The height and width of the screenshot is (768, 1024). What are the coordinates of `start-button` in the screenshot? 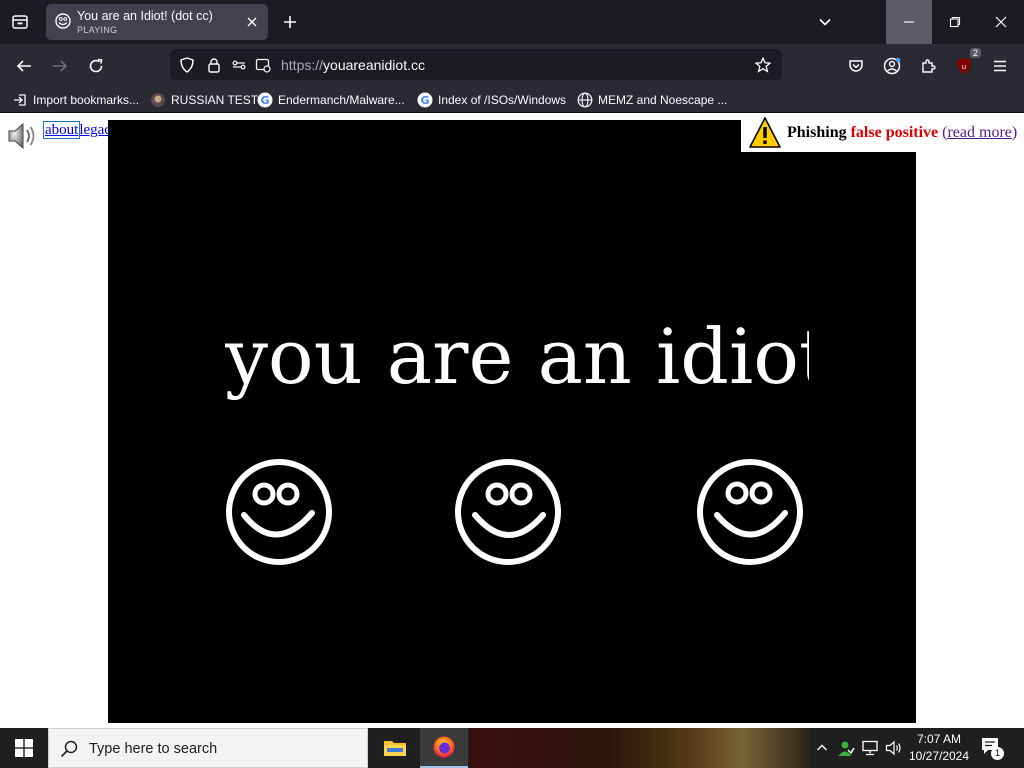 It's located at (24, 748).